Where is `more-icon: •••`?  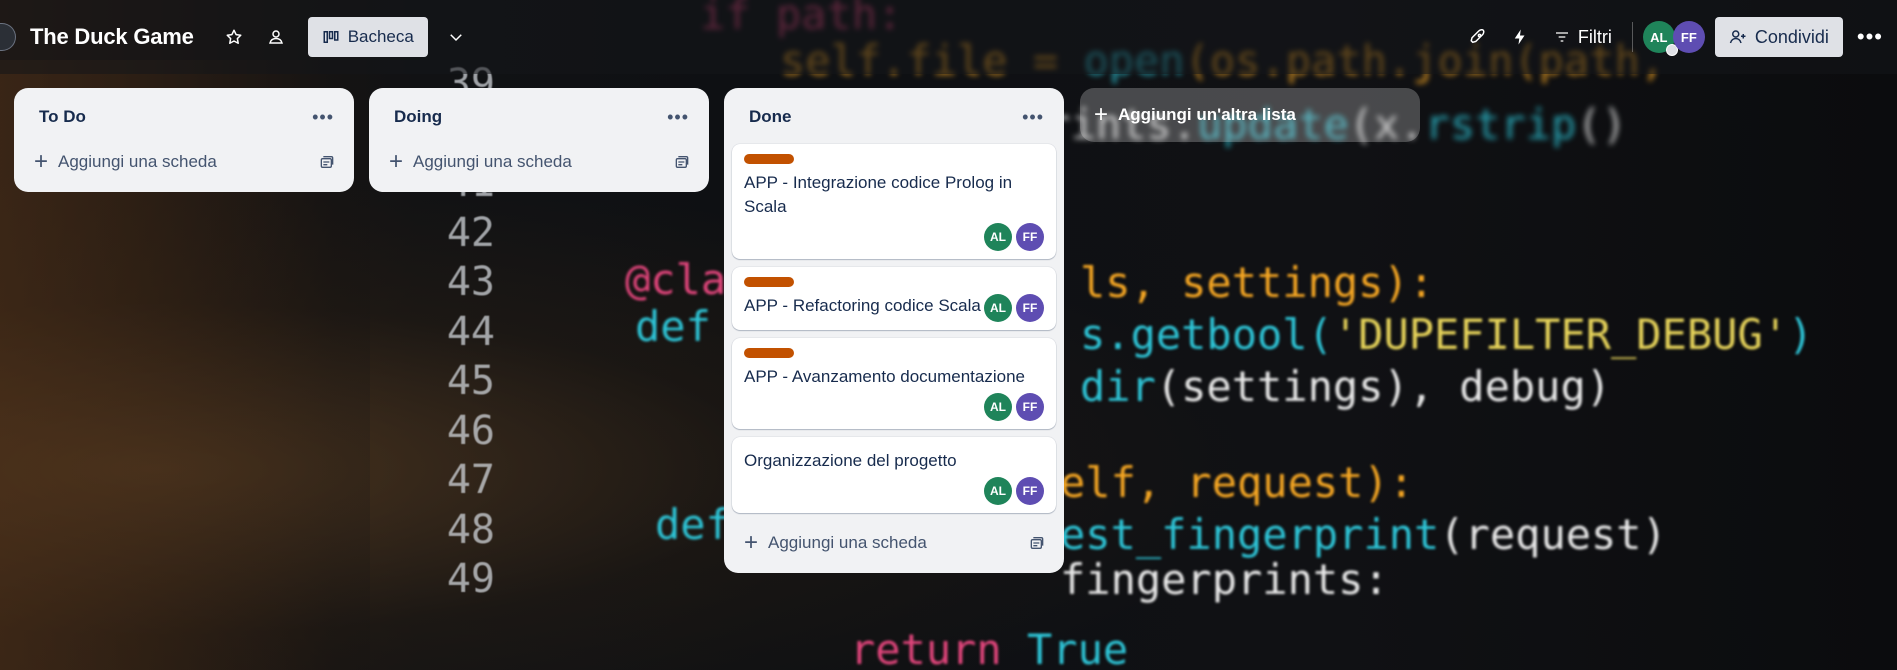 more-icon: ••• is located at coordinates (1869, 36).